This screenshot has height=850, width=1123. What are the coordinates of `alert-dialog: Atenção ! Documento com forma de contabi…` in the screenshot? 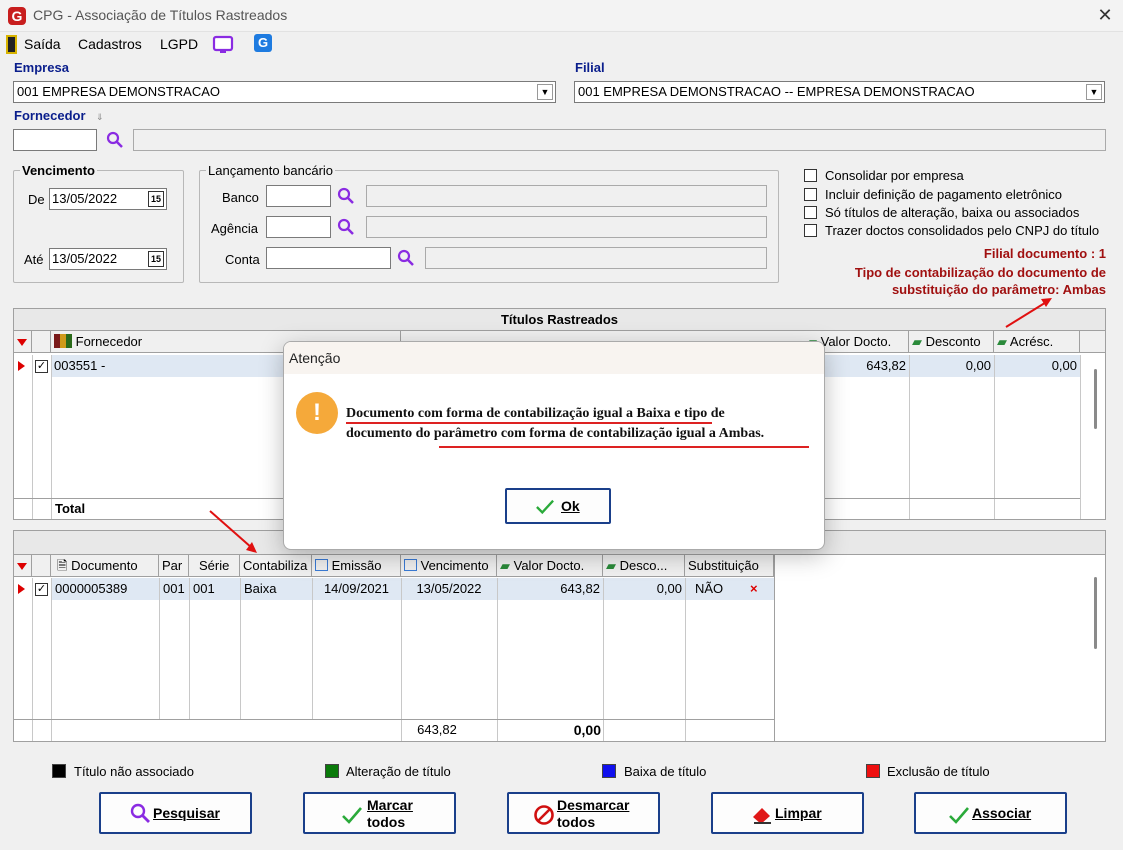 It's located at (554, 445).